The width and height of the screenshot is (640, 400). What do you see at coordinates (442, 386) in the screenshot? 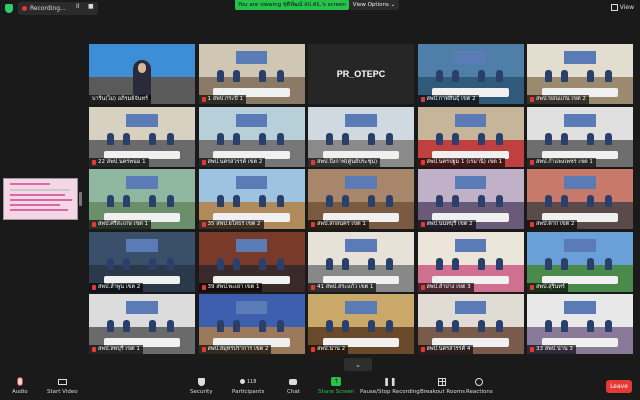
I see `breakout-rooms-button: Breakout Rooms` at bounding box center [442, 386].